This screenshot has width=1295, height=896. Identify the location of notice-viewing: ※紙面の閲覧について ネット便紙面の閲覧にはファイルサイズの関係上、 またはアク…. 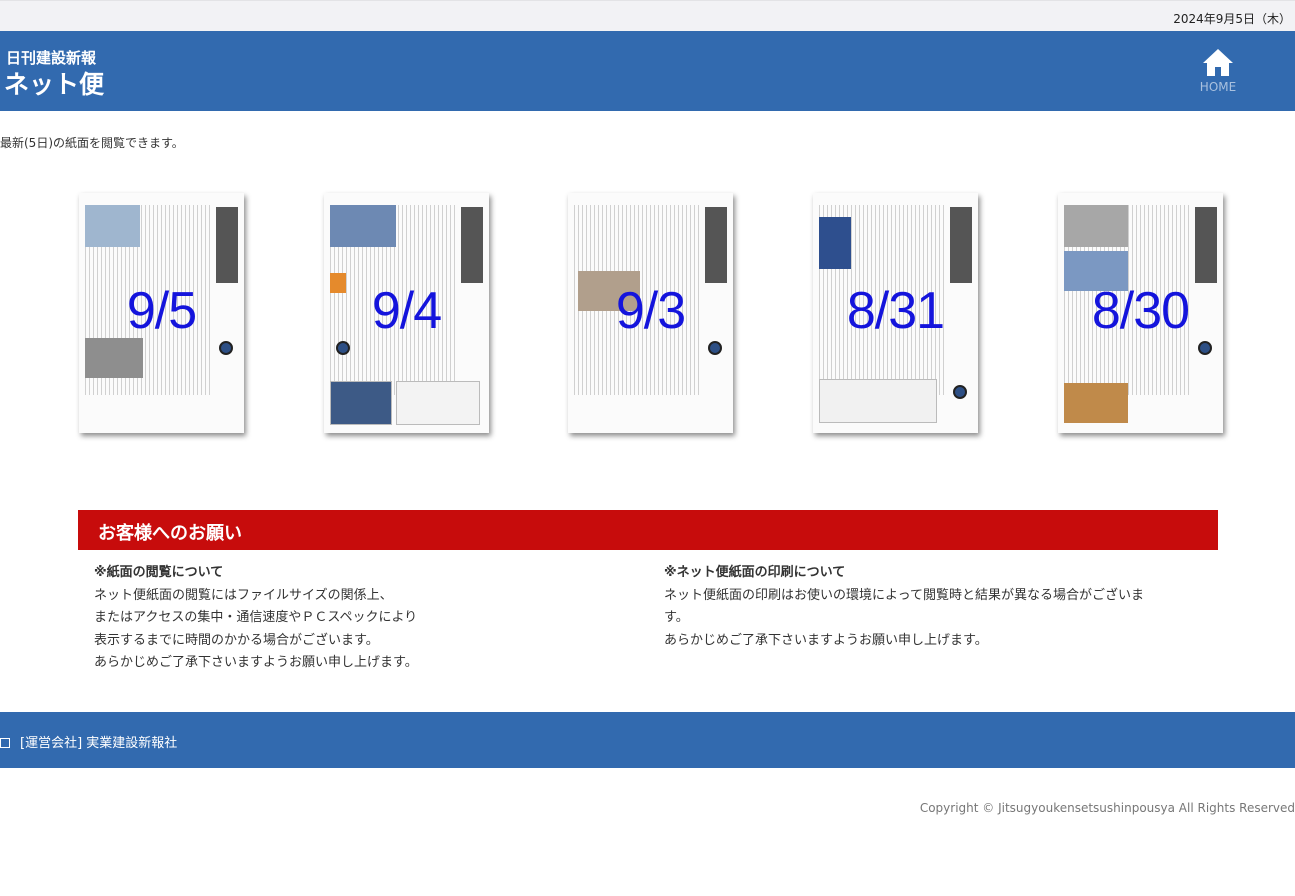
(354, 618).